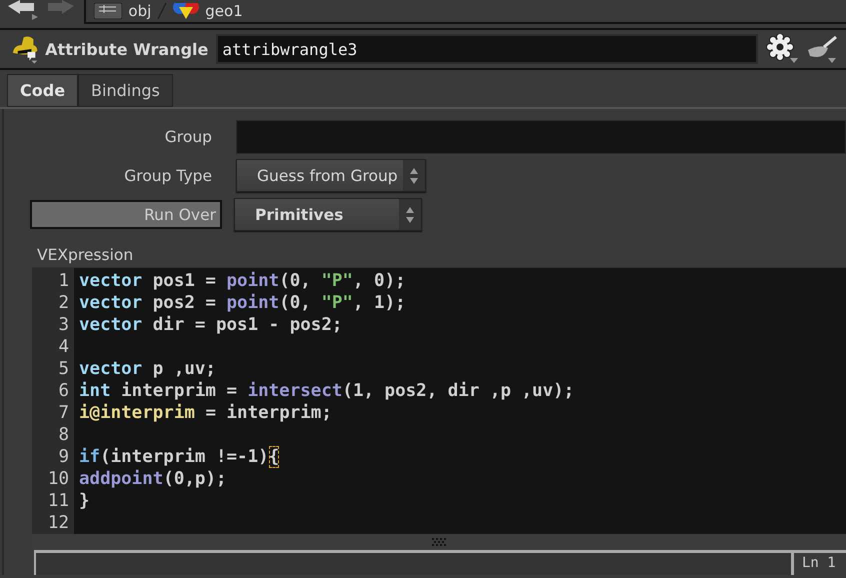  Describe the element at coordinates (818, 564) in the screenshot. I see `cursor-position: Ln 1` at that location.